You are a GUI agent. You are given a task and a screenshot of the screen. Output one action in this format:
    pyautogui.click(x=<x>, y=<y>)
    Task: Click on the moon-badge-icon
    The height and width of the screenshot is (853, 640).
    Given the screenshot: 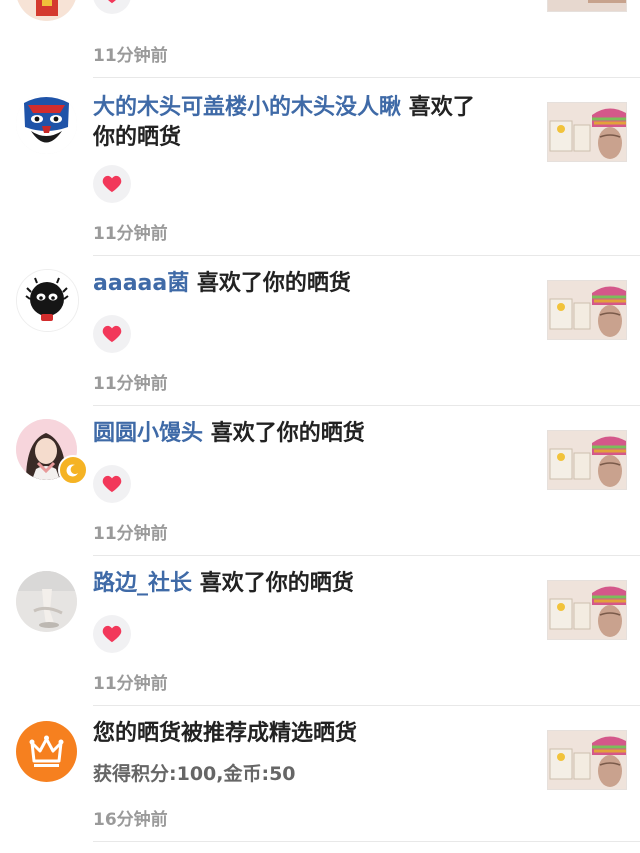 What is the action you would take?
    pyautogui.click(x=73, y=470)
    